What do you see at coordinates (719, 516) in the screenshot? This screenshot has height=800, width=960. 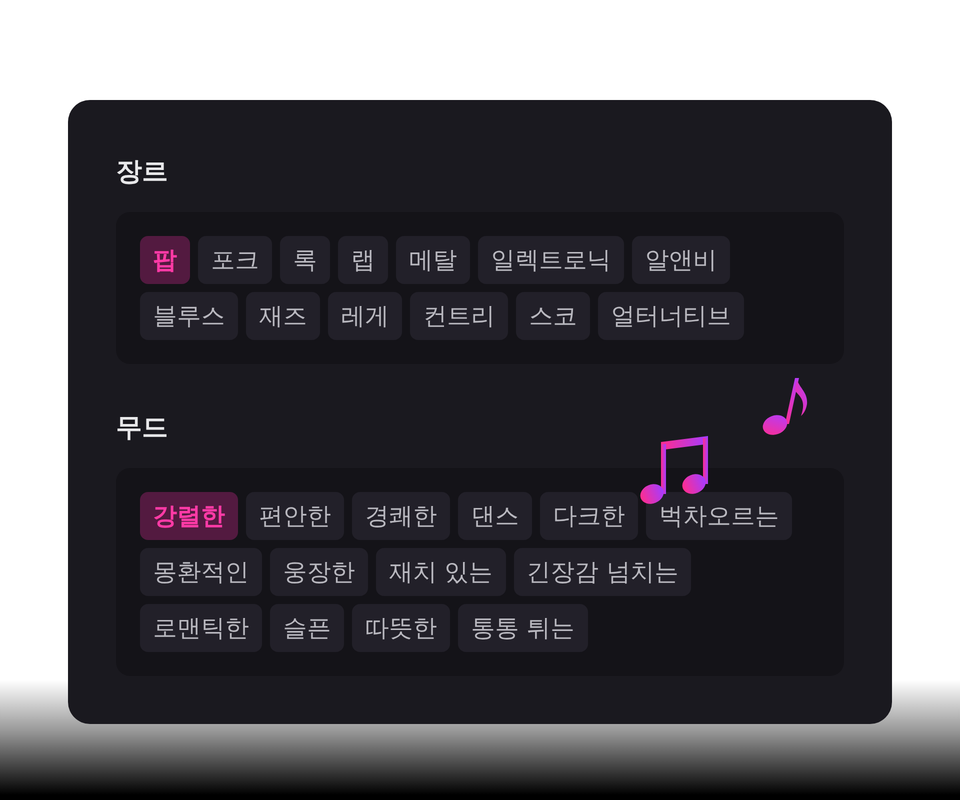 I see `tag-chip: 벅차오르는` at bounding box center [719, 516].